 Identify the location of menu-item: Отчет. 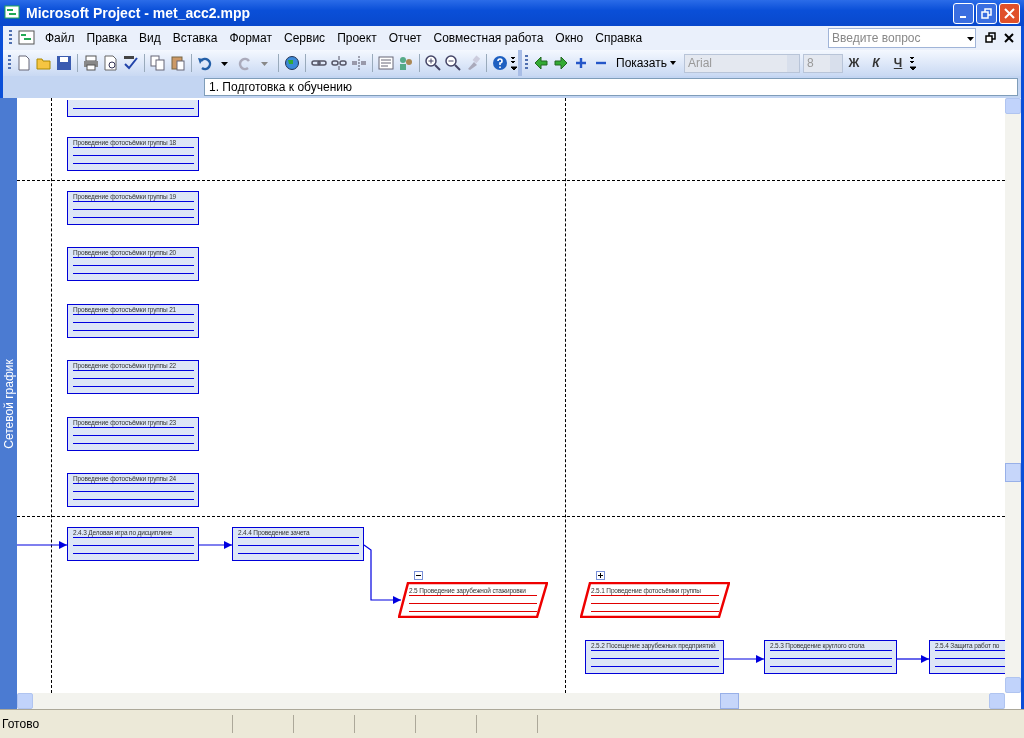
(405, 38).